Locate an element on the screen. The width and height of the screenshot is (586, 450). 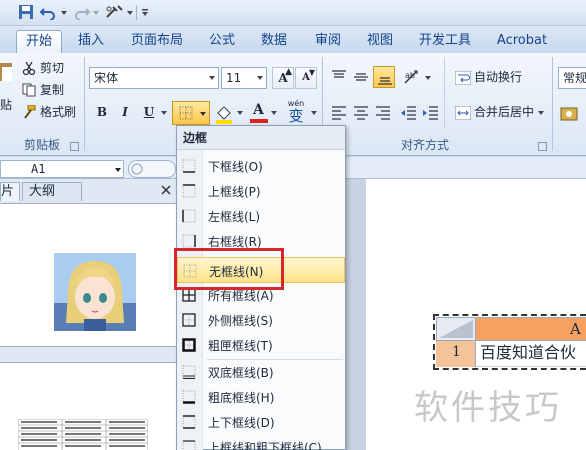
phonetic-char: 变 is located at coordinates (296, 116).